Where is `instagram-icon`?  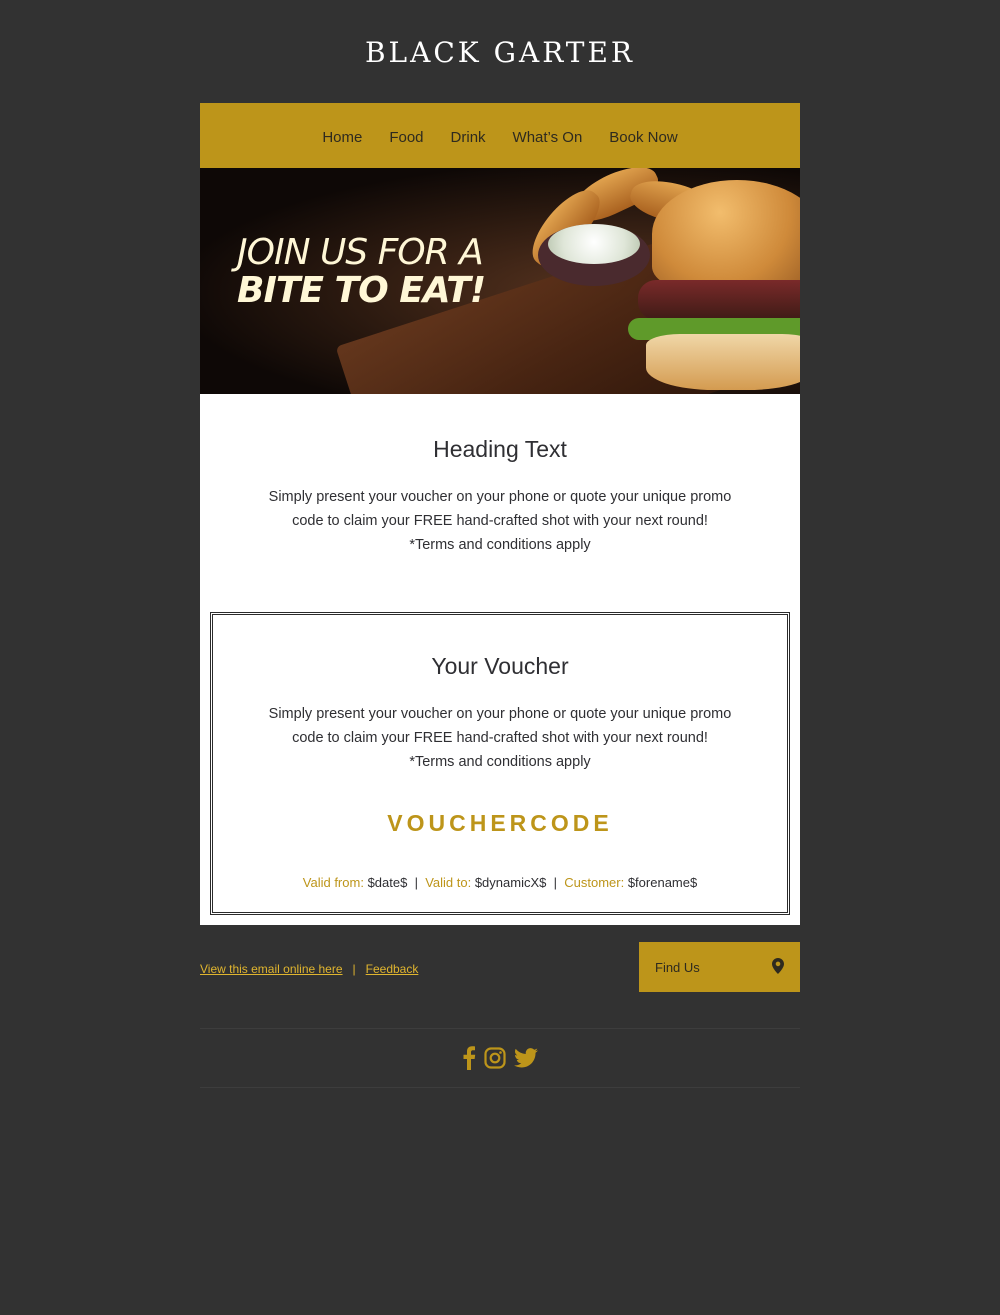
instagram-icon is located at coordinates (495, 1058).